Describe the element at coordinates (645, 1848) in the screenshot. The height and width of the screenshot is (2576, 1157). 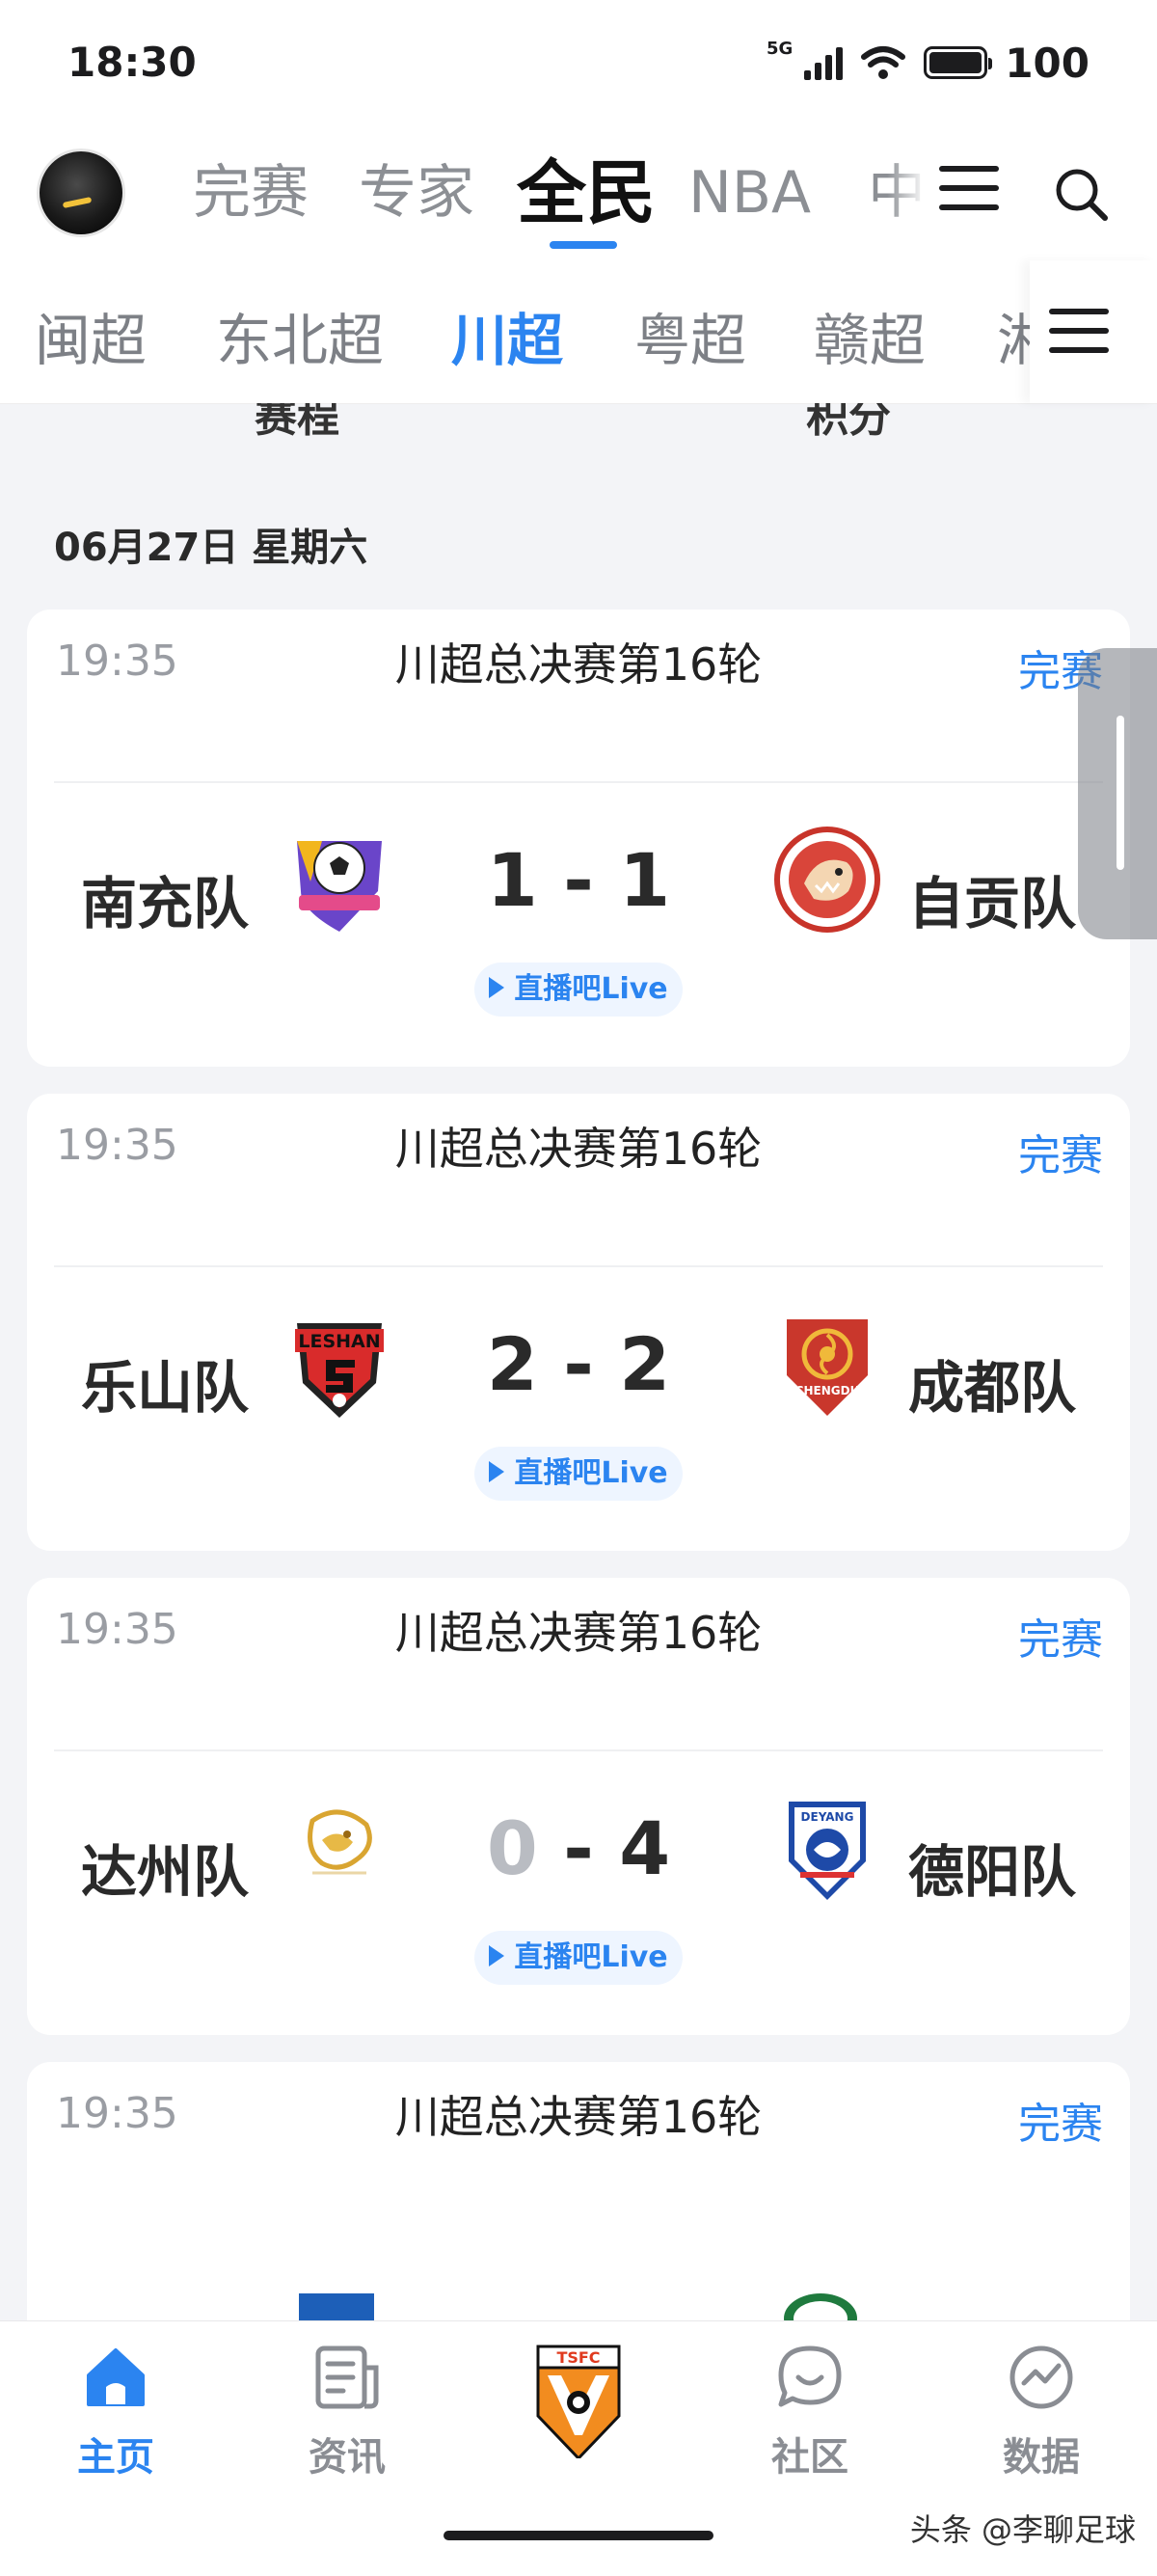
I see `away-score: 4` at that location.